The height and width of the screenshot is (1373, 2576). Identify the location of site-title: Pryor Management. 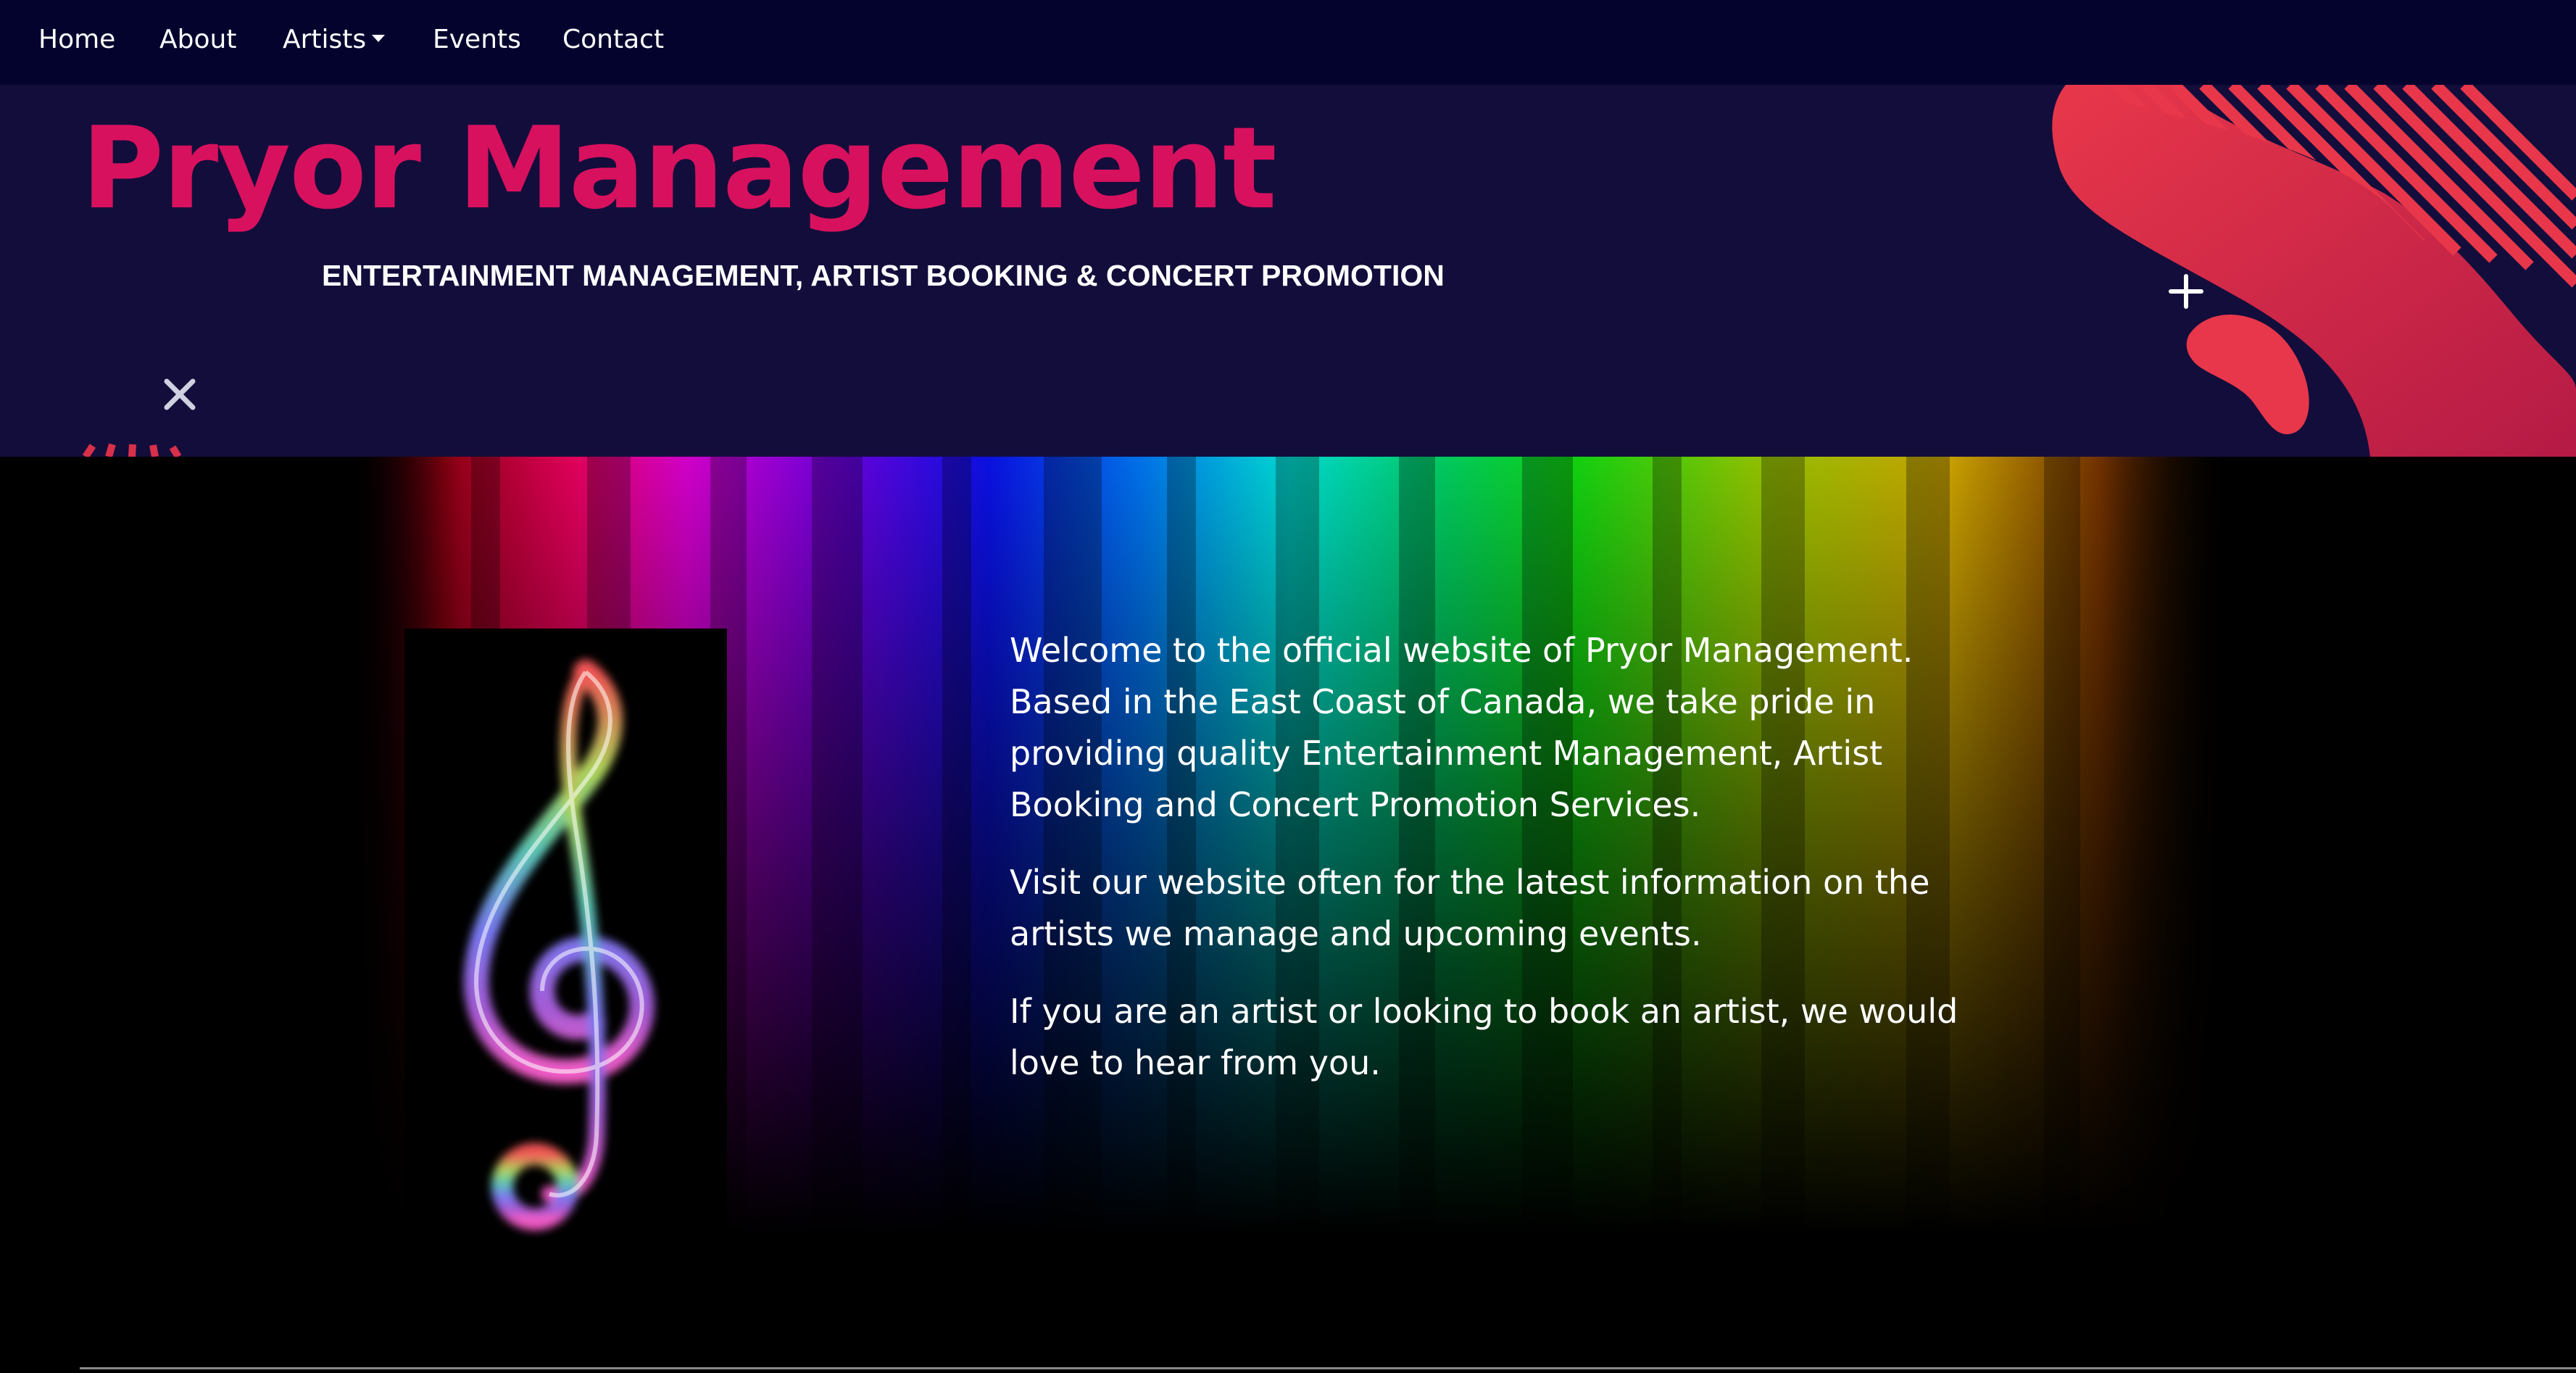
(679, 168).